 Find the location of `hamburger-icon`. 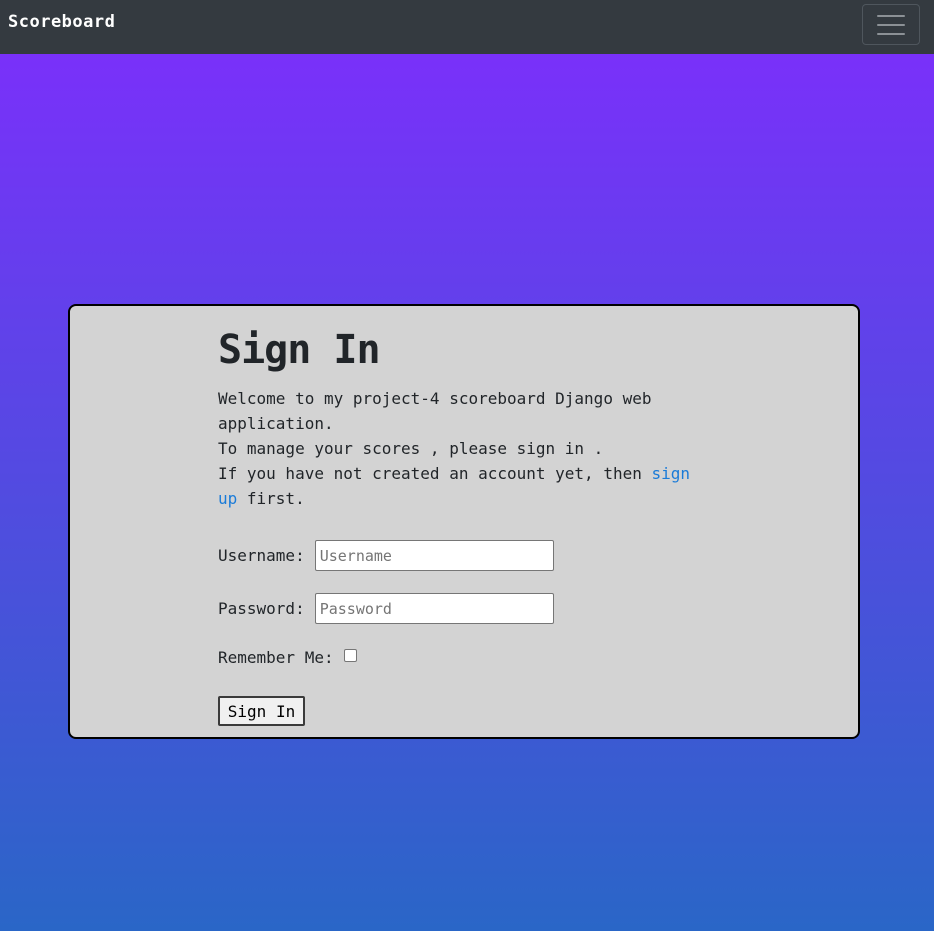

hamburger-icon is located at coordinates (891, 24).